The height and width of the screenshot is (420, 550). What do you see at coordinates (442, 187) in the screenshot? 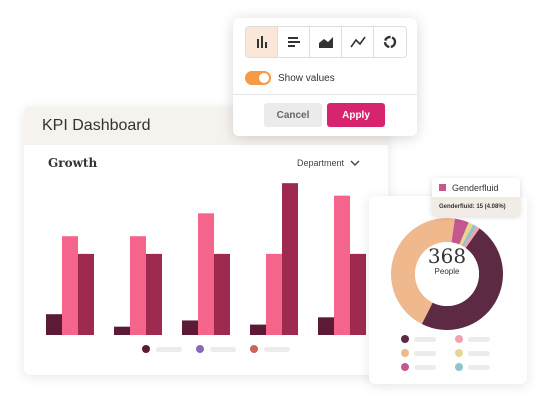
I see `tooltip-swatch` at bounding box center [442, 187].